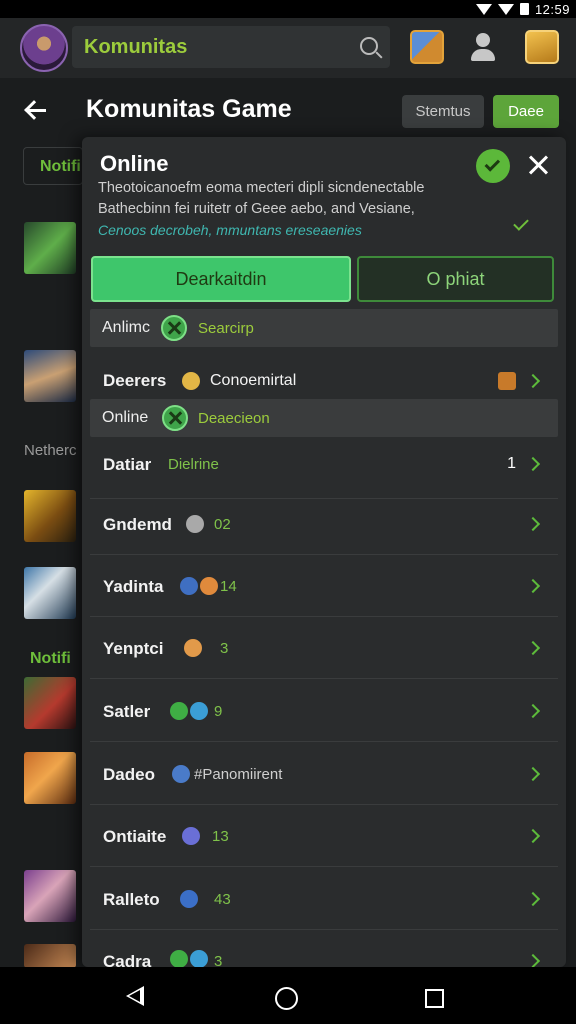 The width and height of the screenshot is (576, 1024). Describe the element at coordinates (324, 328) in the screenshot. I see `section-header: Anlimc Searcirp` at that location.